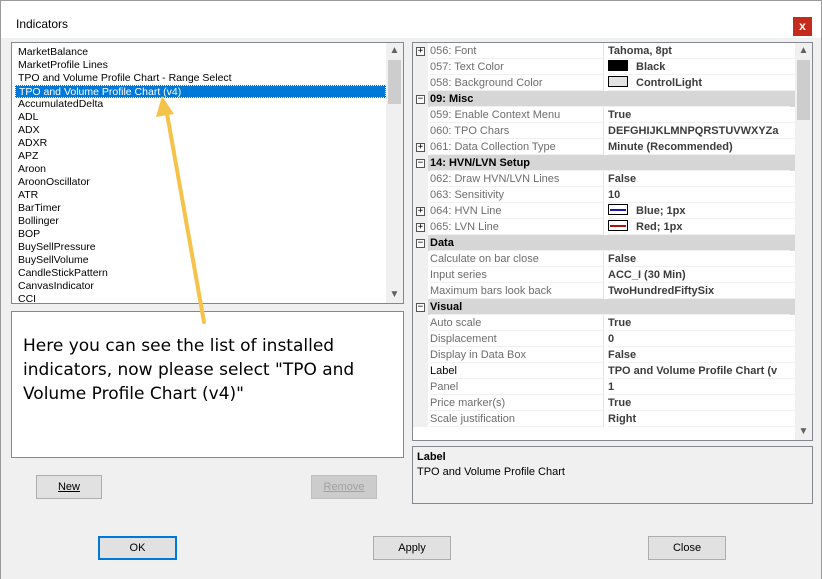 Image resolution: width=822 pixels, height=579 pixels. What do you see at coordinates (420, 131) in the screenshot?
I see `row-gutter` at bounding box center [420, 131].